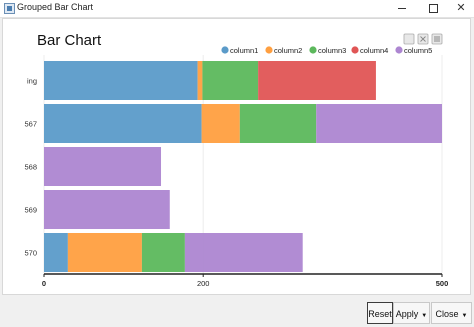 The image size is (474, 327). I want to click on close-button: Close ▼, so click(451, 313).